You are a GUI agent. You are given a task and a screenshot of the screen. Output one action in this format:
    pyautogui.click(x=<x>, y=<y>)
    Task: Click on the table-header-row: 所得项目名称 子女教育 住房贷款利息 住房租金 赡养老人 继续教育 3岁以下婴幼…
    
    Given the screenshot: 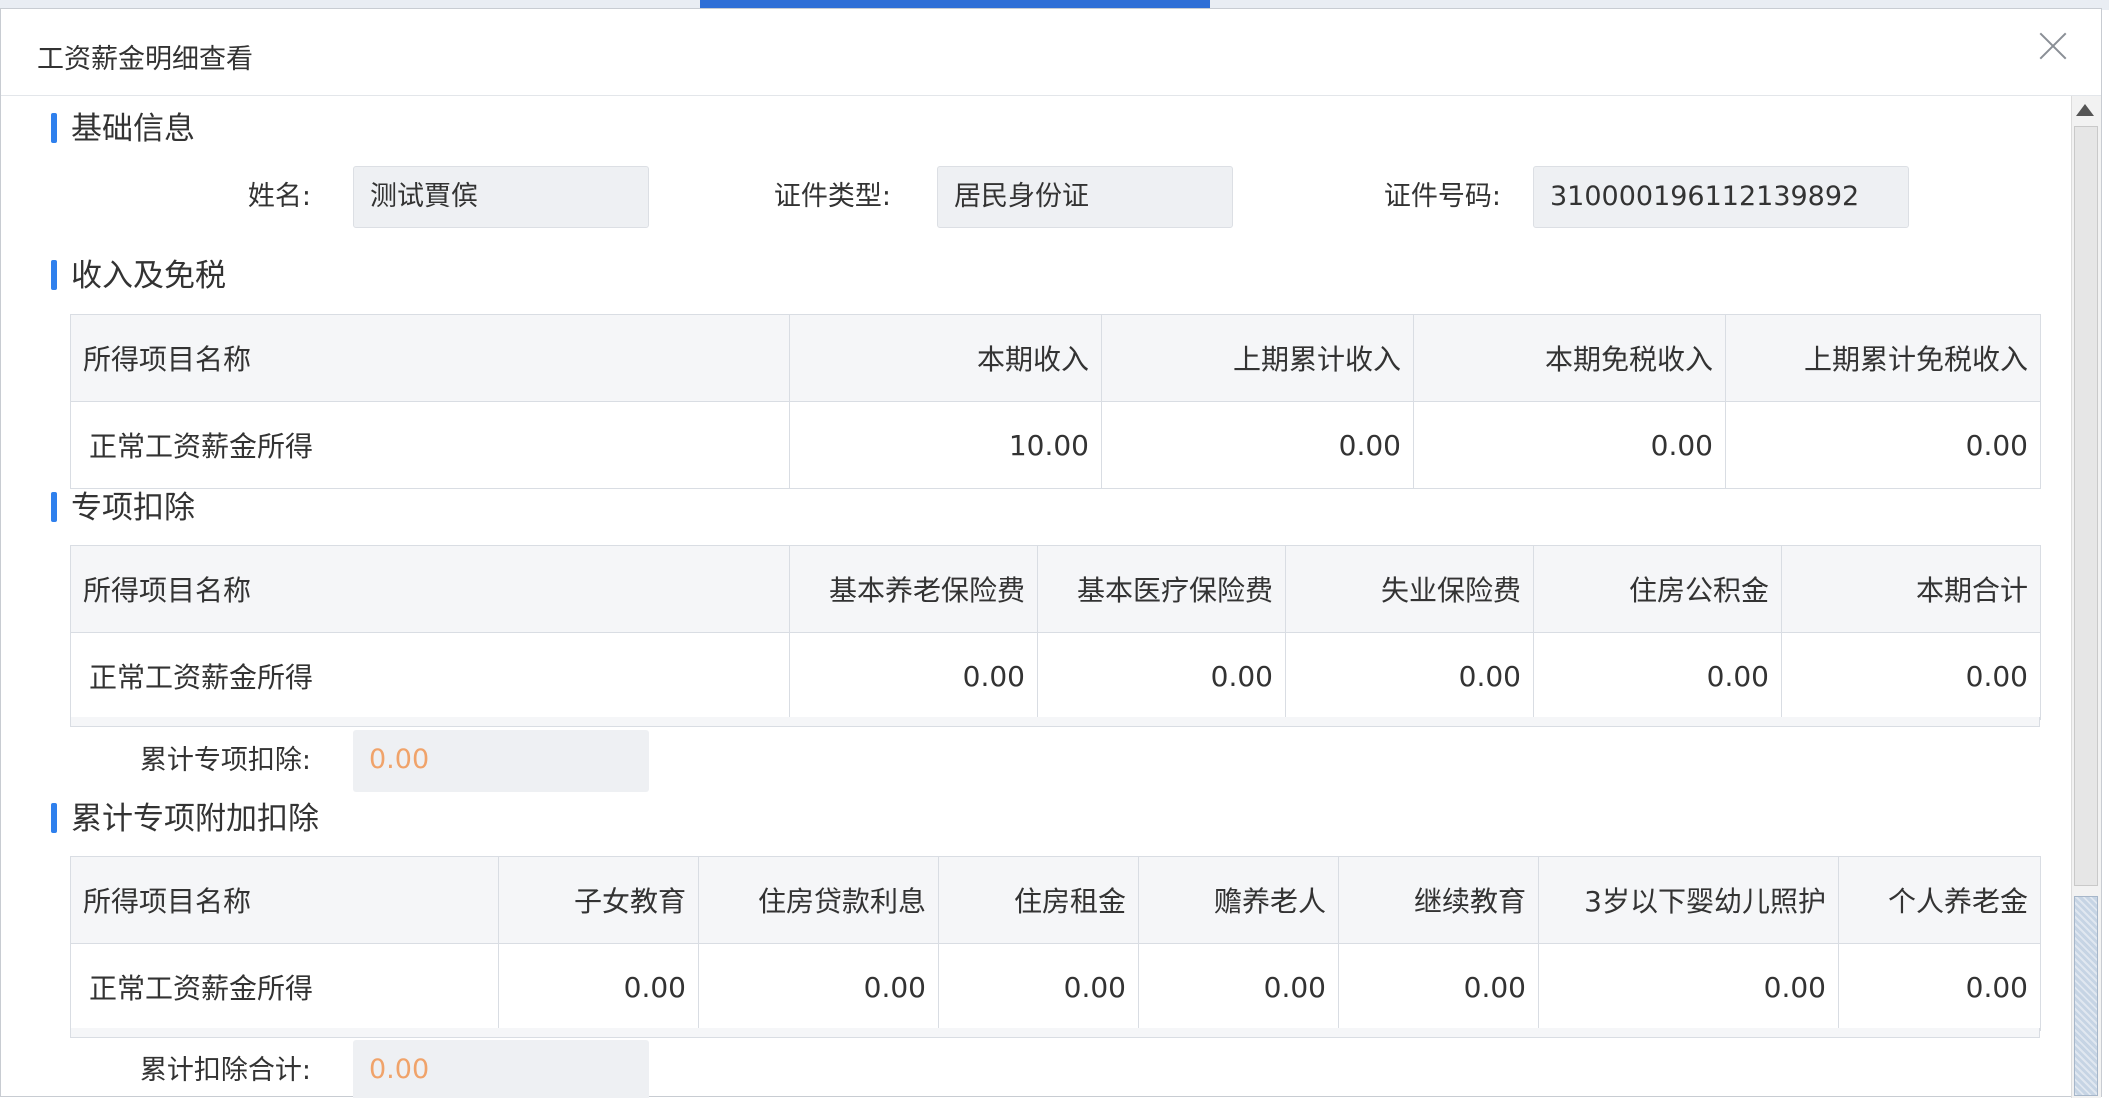 What is the action you would take?
    pyautogui.click(x=1055, y=900)
    